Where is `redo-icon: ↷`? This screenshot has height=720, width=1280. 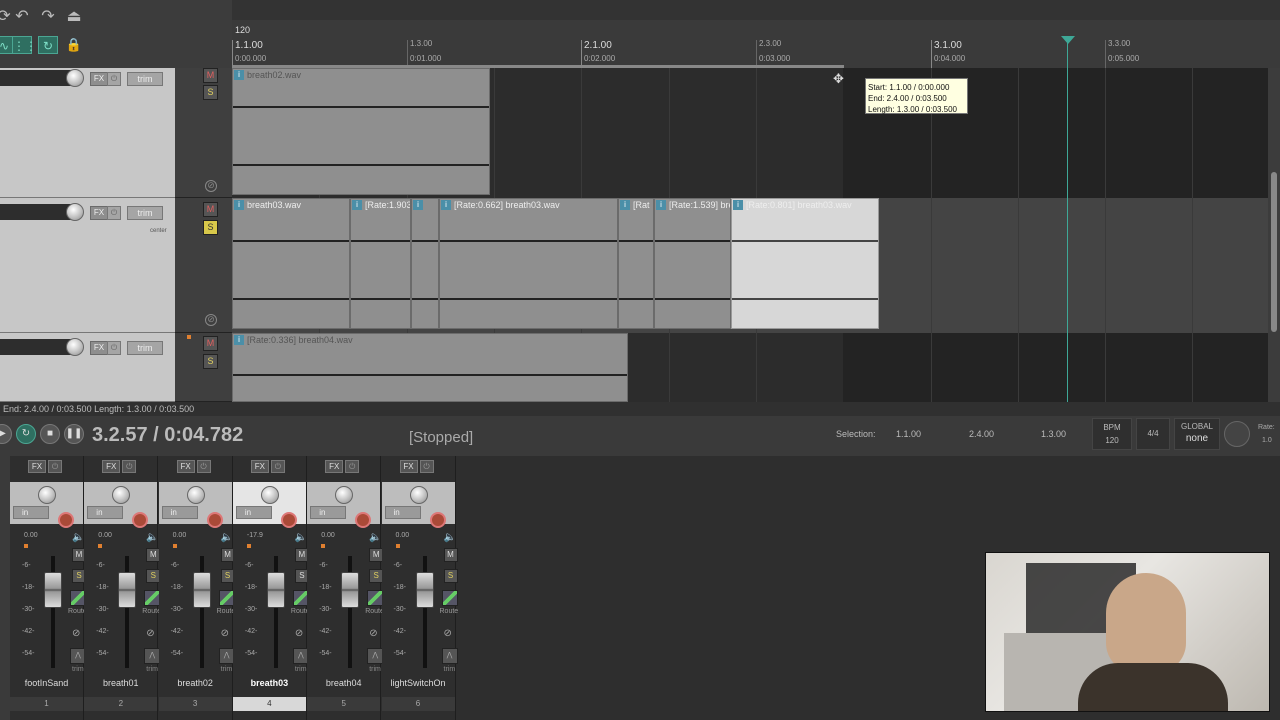
redo-icon: ↷ is located at coordinates (48, 17).